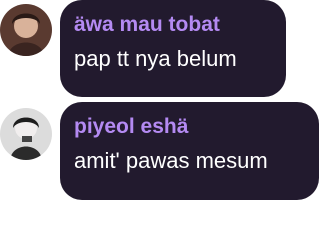 This screenshot has height=252, width=320. Describe the element at coordinates (173, 25) in the screenshot. I see `message-author: äwa mau tobat` at that location.